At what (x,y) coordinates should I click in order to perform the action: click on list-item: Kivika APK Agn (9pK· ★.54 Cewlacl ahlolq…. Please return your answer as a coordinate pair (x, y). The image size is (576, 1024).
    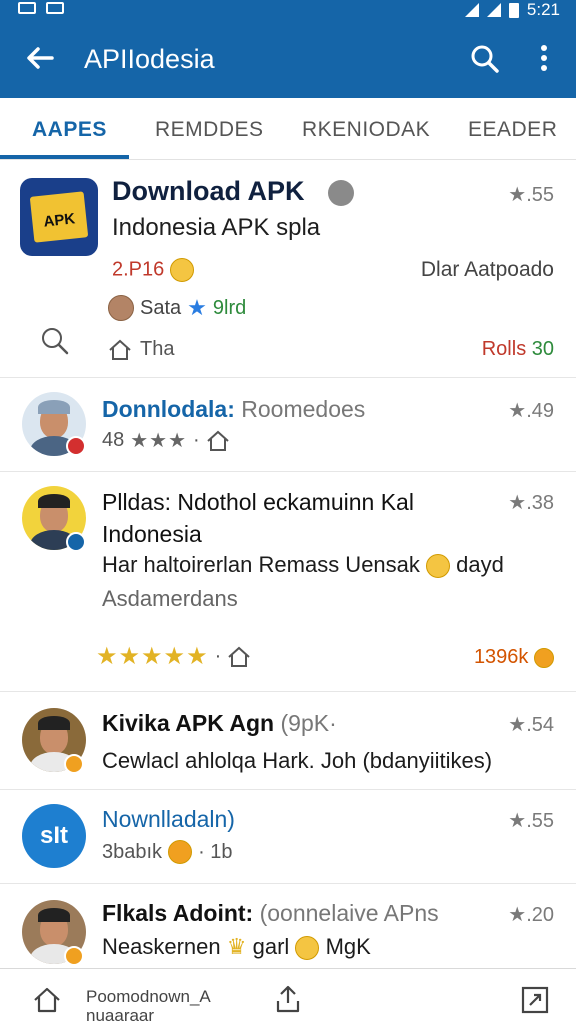
    Looking at the image, I should click on (288, 741).